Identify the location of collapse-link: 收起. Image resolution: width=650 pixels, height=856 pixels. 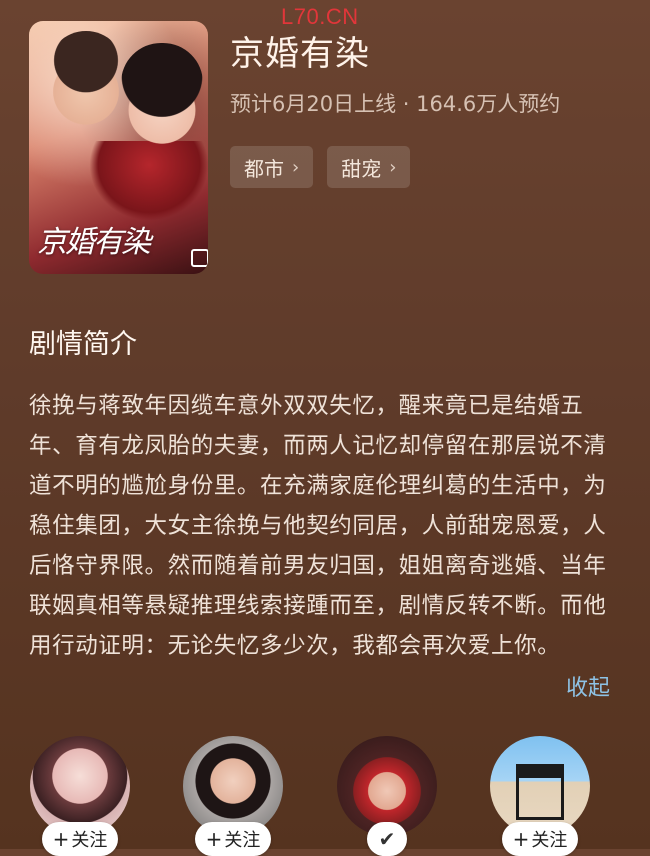
(588, 686).